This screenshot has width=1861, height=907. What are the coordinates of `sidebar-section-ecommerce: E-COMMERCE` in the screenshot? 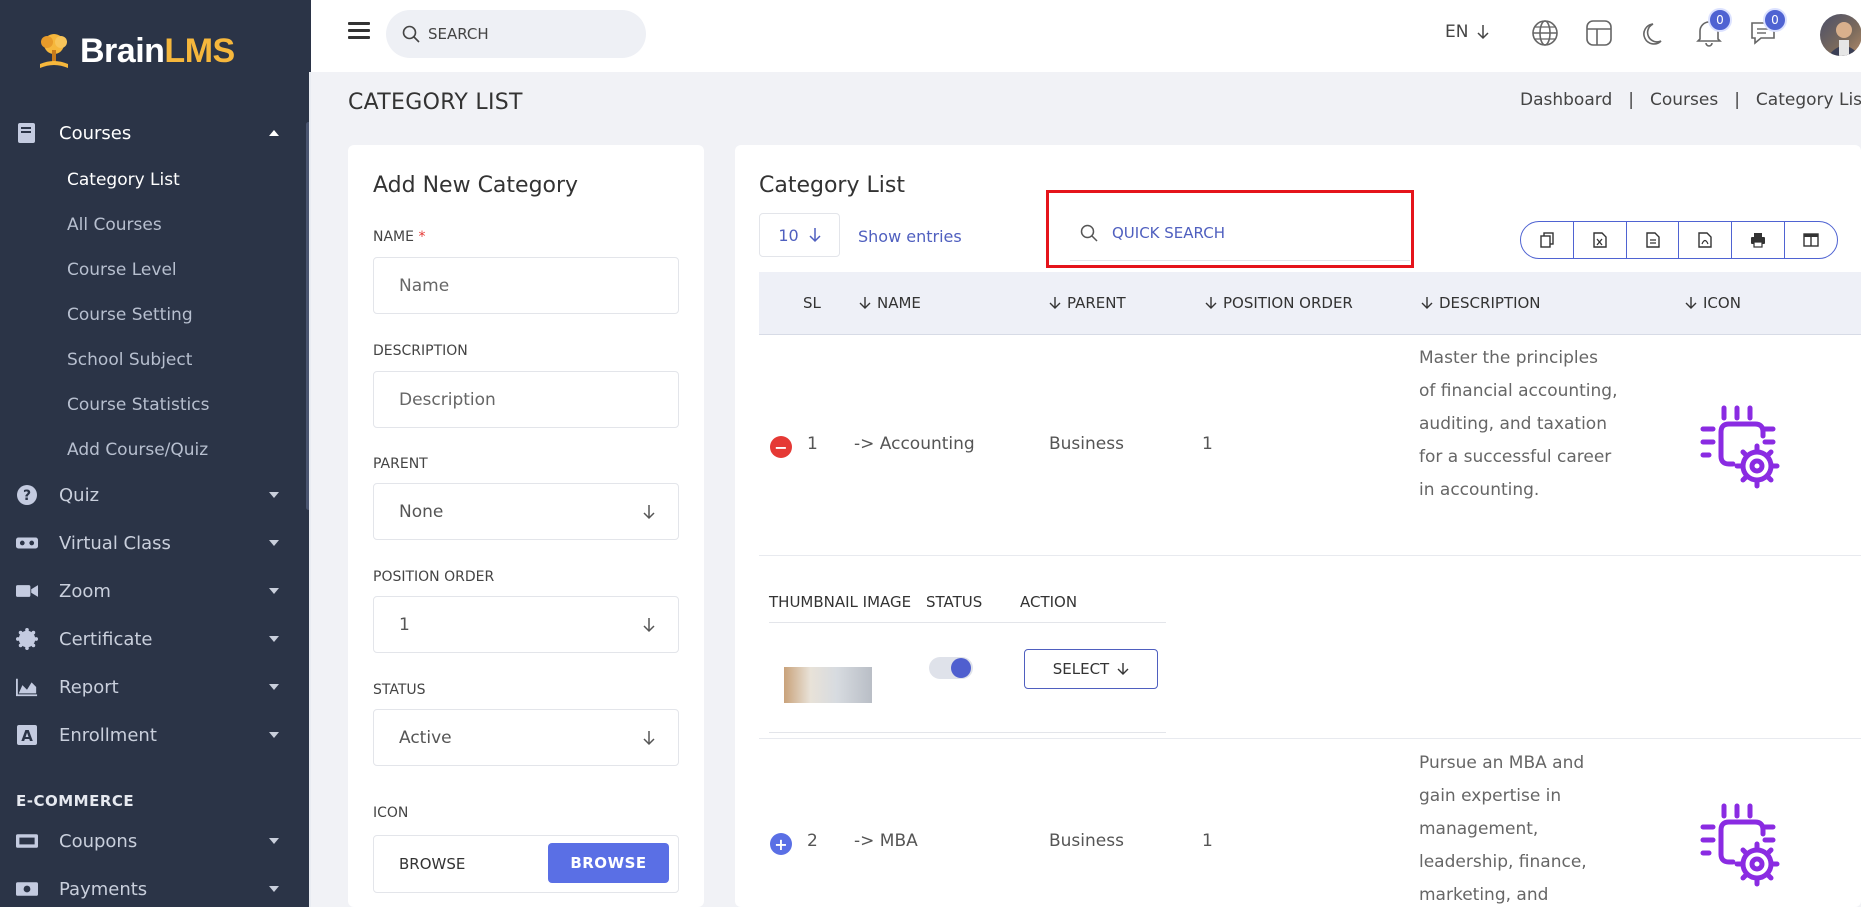 It's located at (75, 801).